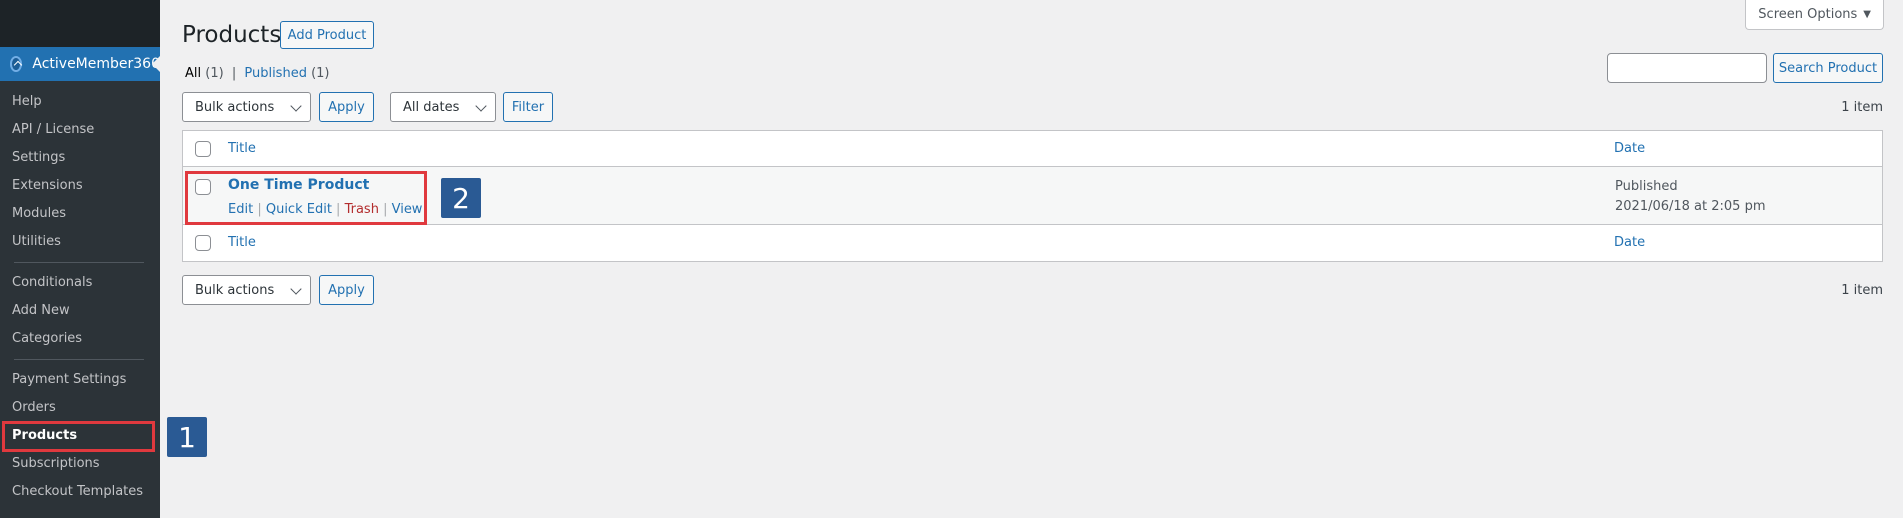 The width and height of the screenshot is (1903, 518). I want to click on table-footer: Title Date, so click(1032, 243).